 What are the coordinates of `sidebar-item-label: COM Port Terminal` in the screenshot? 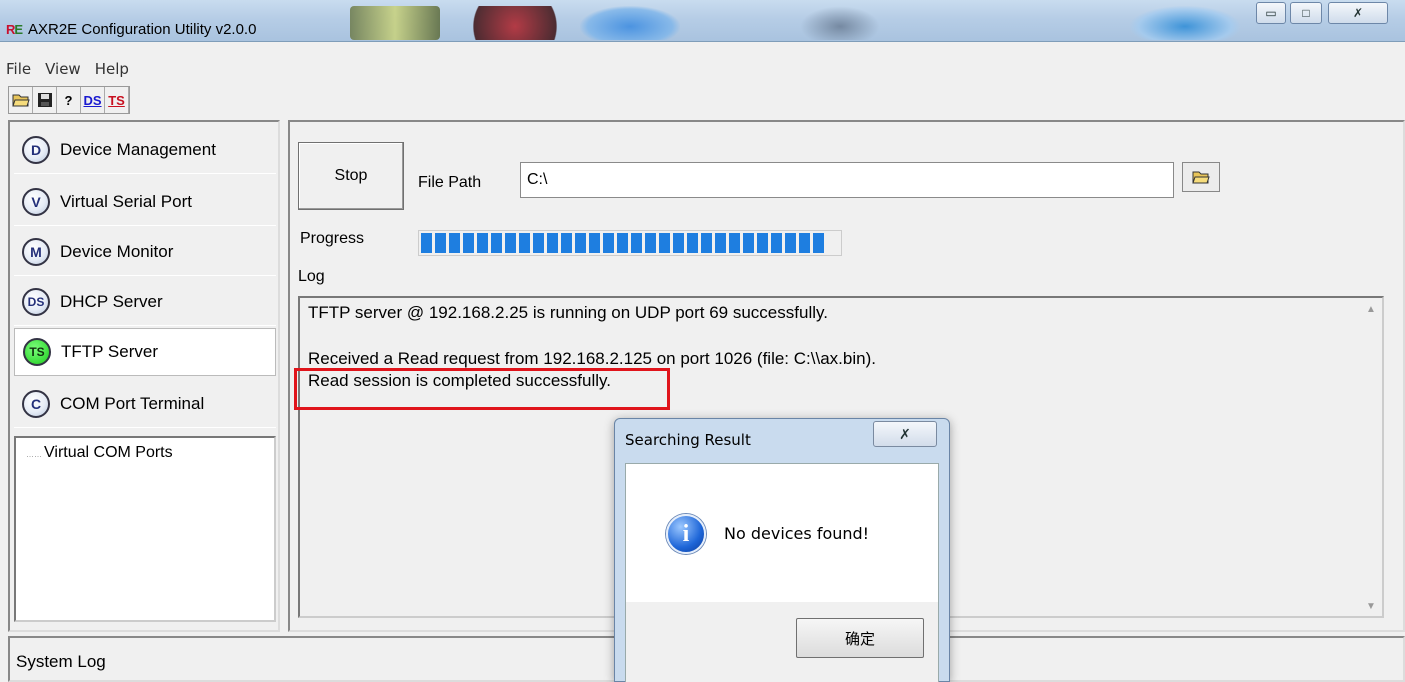 It's located at (132, 403).